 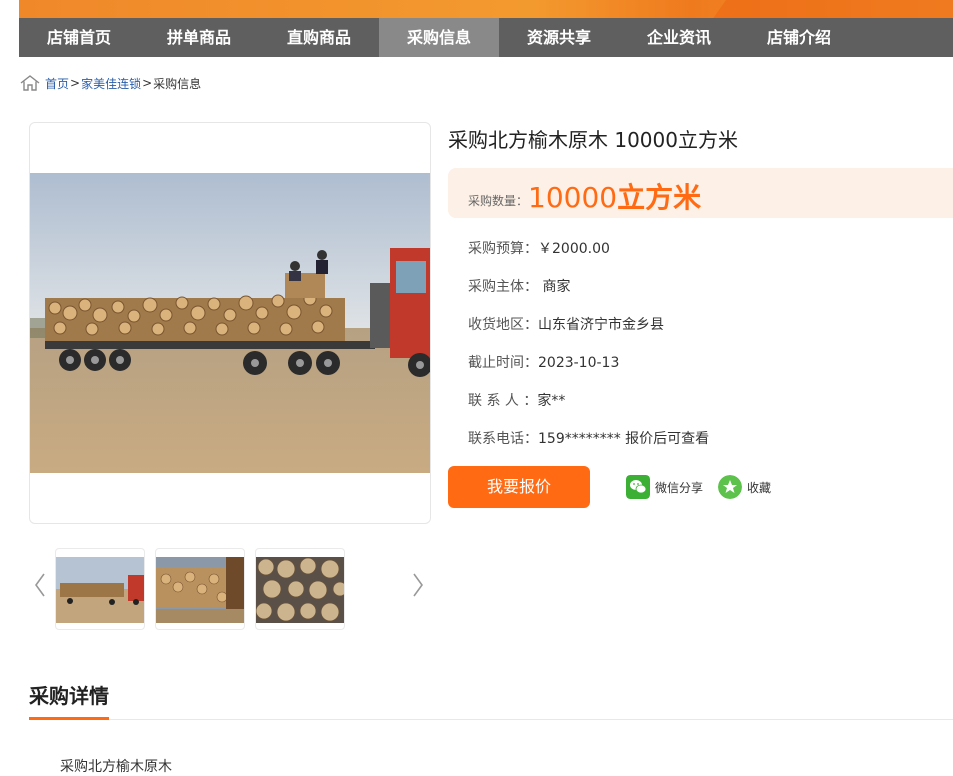 What do you see at coordinates (503, 249) in the screenshot?
I see `budget-label: 采购预算：` at bounding box center [503, 249].